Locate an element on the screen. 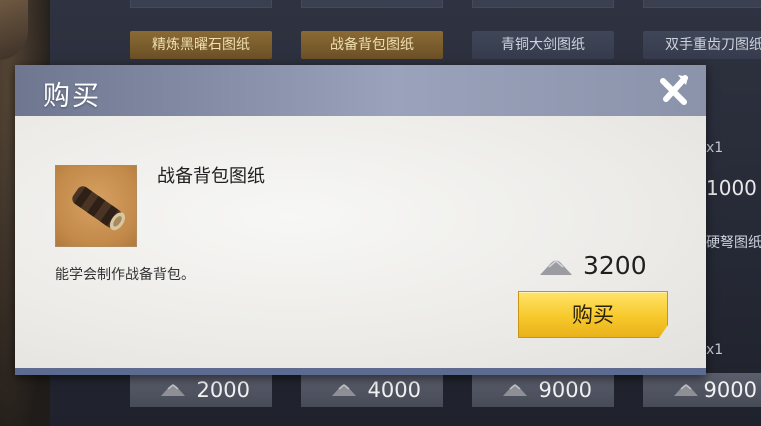  shop-item-tag: 双手重齿刀图纸 is located at coordinates (702, 45).